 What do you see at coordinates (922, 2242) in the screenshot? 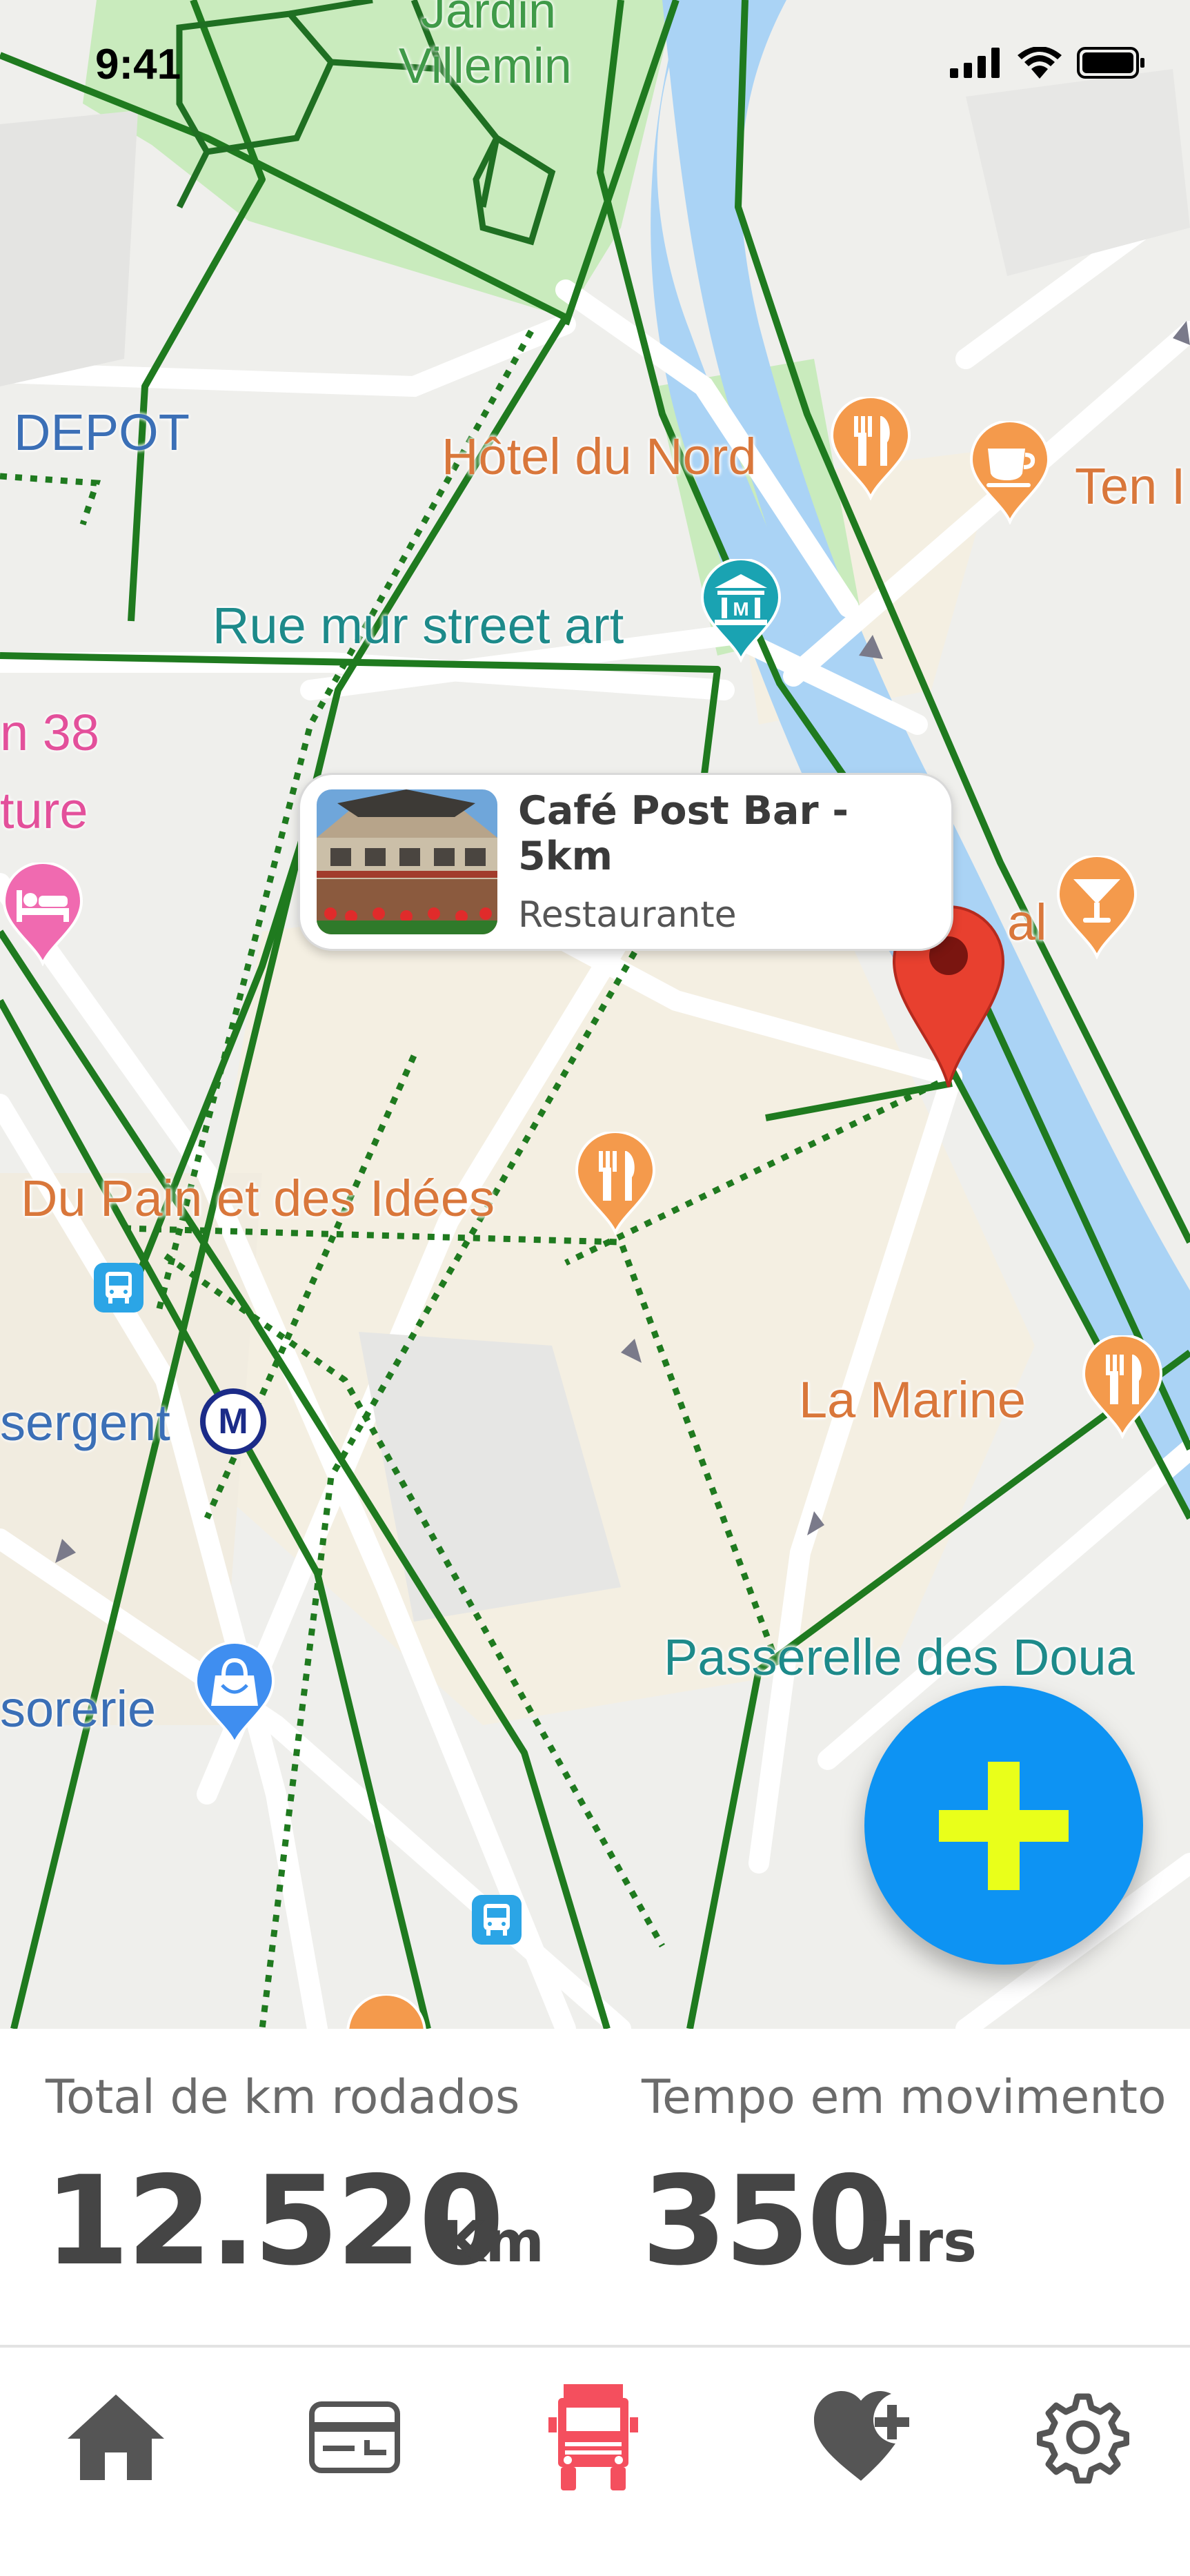
I see `time-unit: Hrs` at bounding box center [922, 2242].